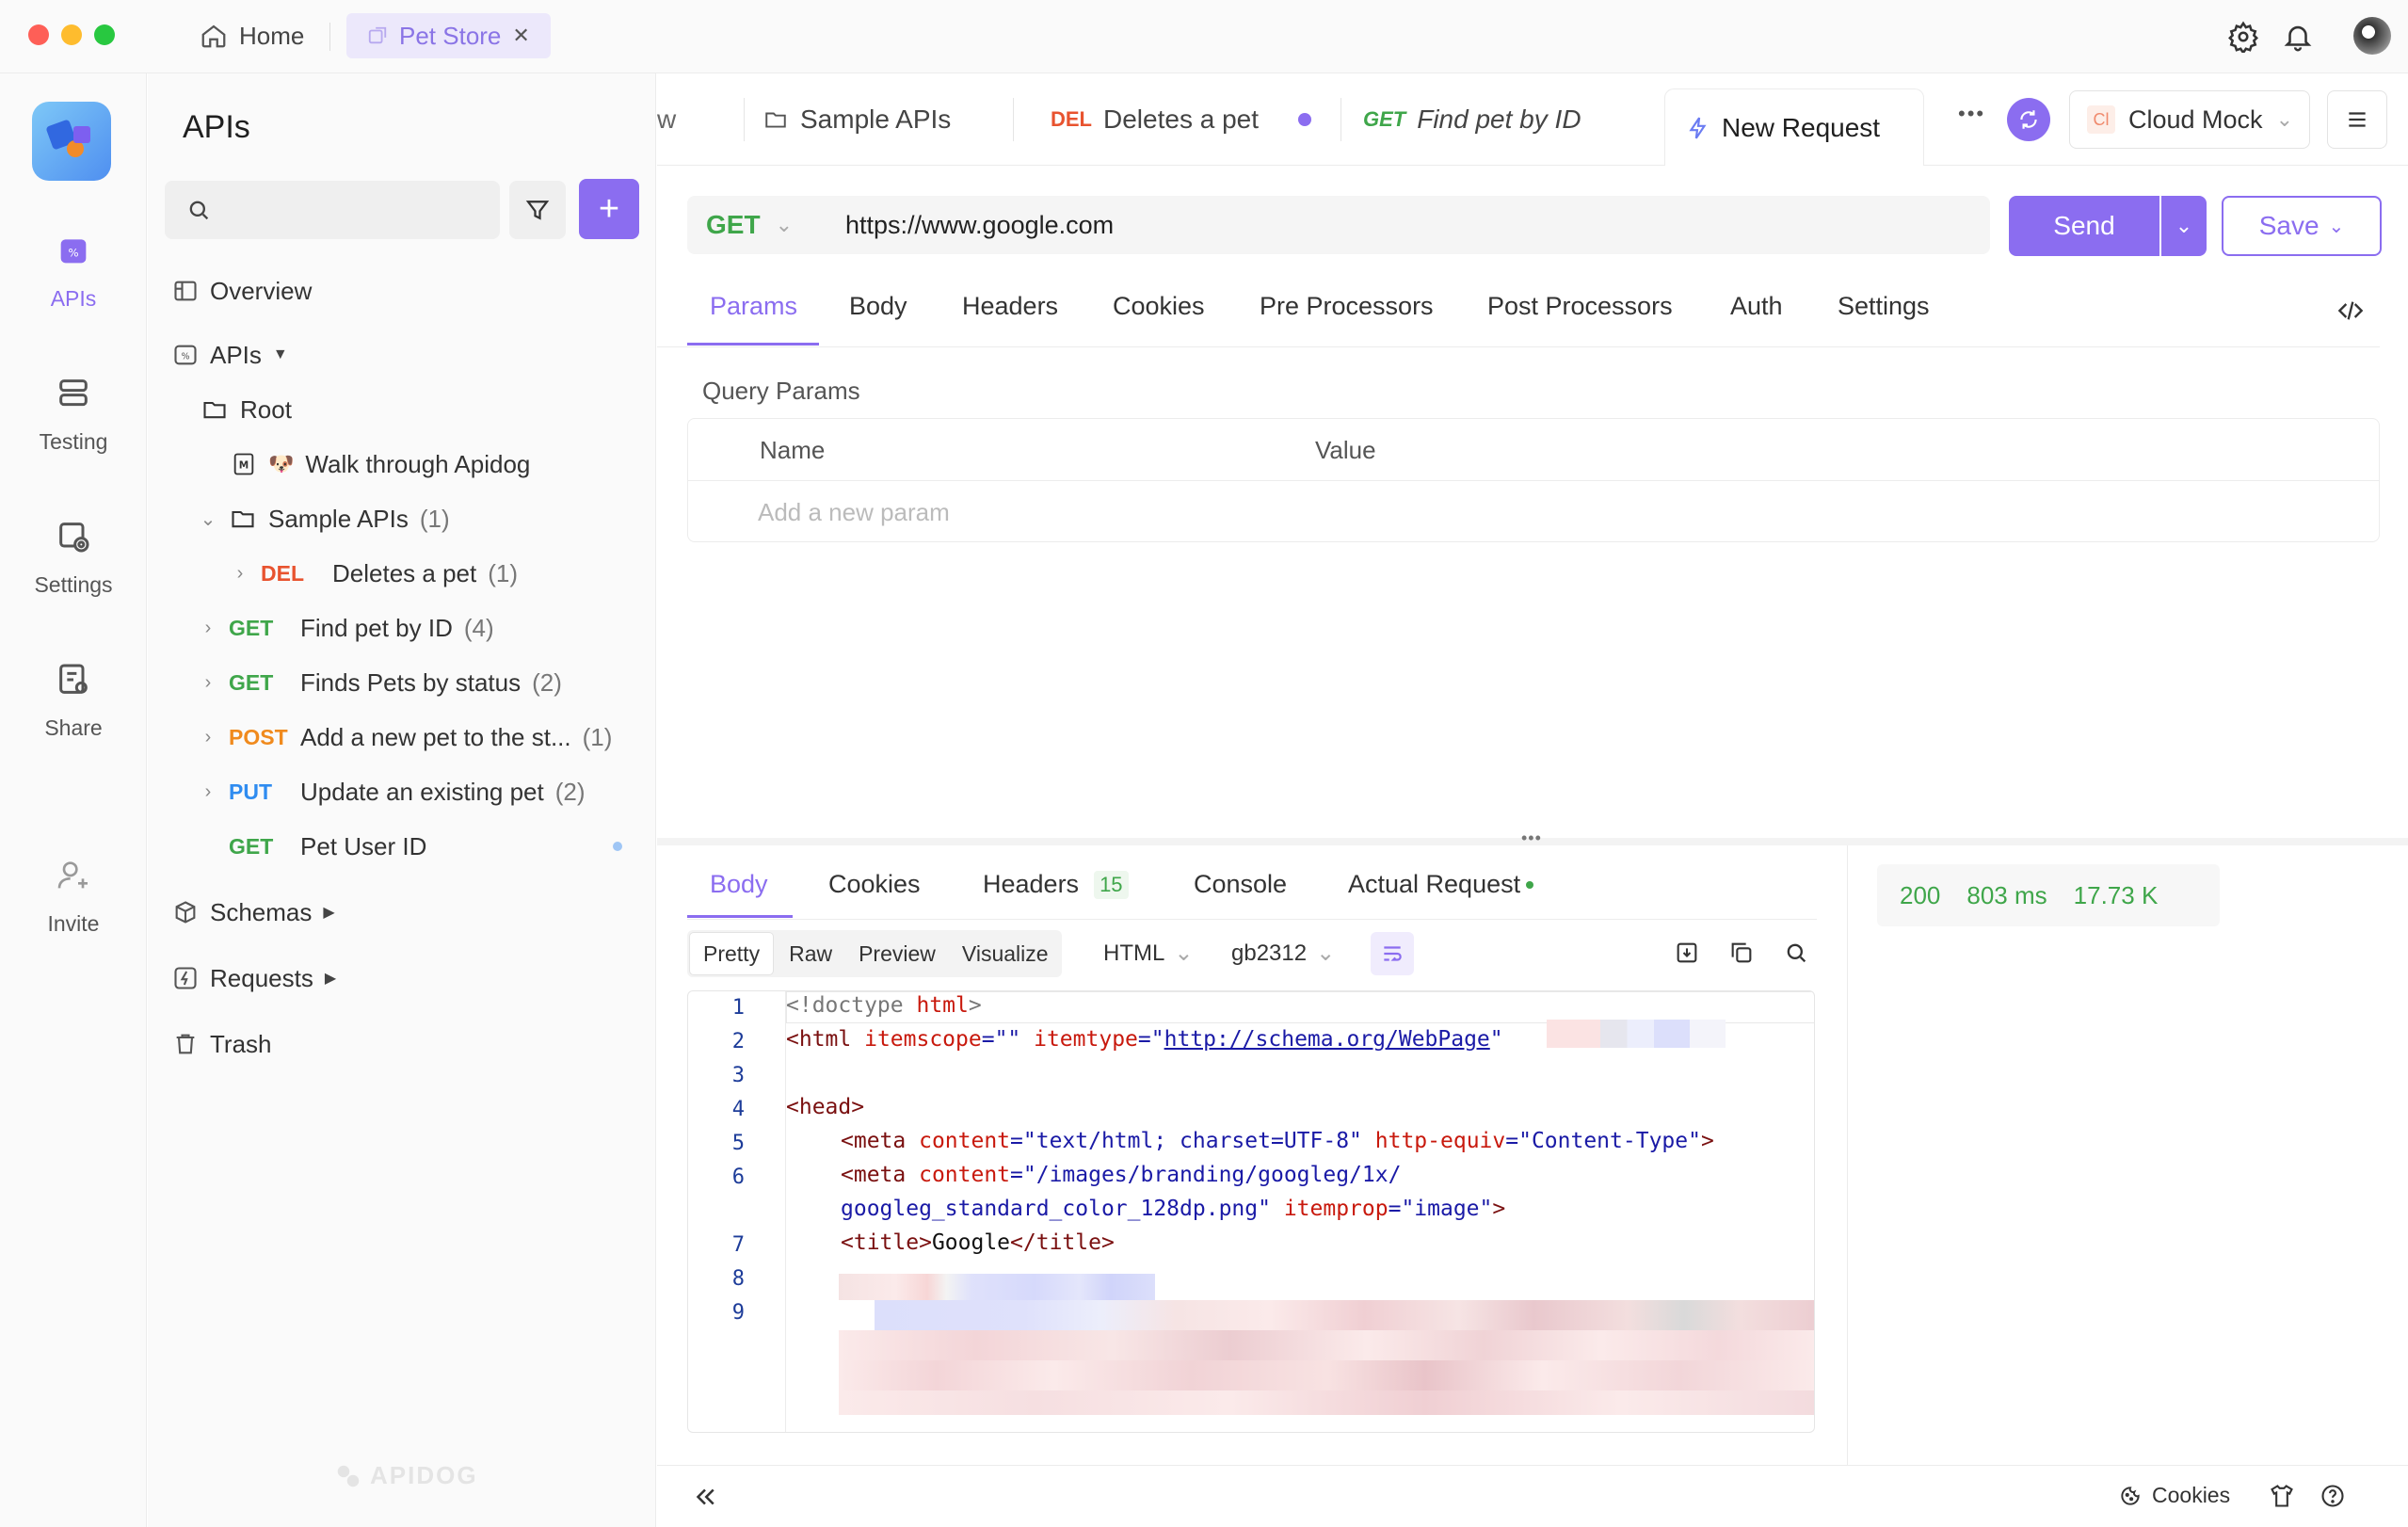 This screenshot has width=2408, height=1527. What do you see at coordinates (2084, 226) in the screenshot?
I see `send-button: Send` at bounding box center [2084, 226].